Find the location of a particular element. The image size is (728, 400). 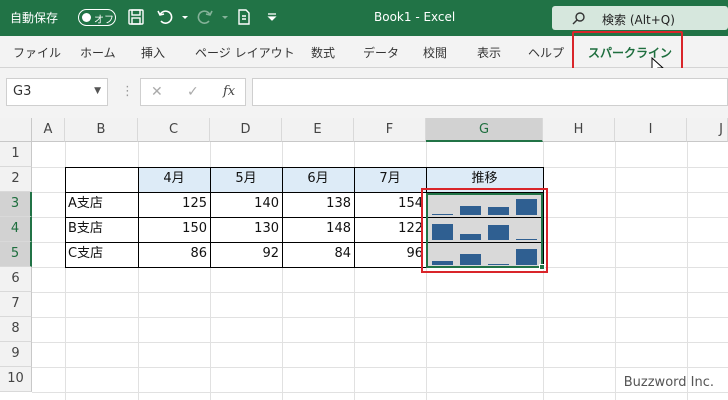

column-header-d: D is located at coordinates (246, 130).